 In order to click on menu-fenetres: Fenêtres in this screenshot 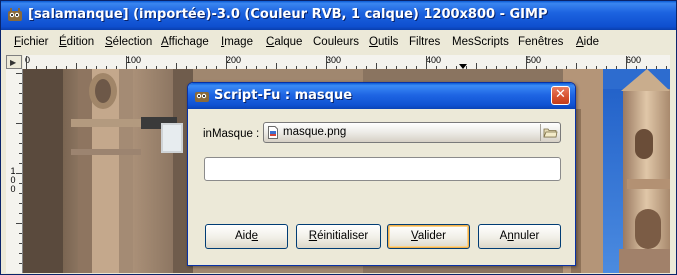, I will do `click(540, 42)`.